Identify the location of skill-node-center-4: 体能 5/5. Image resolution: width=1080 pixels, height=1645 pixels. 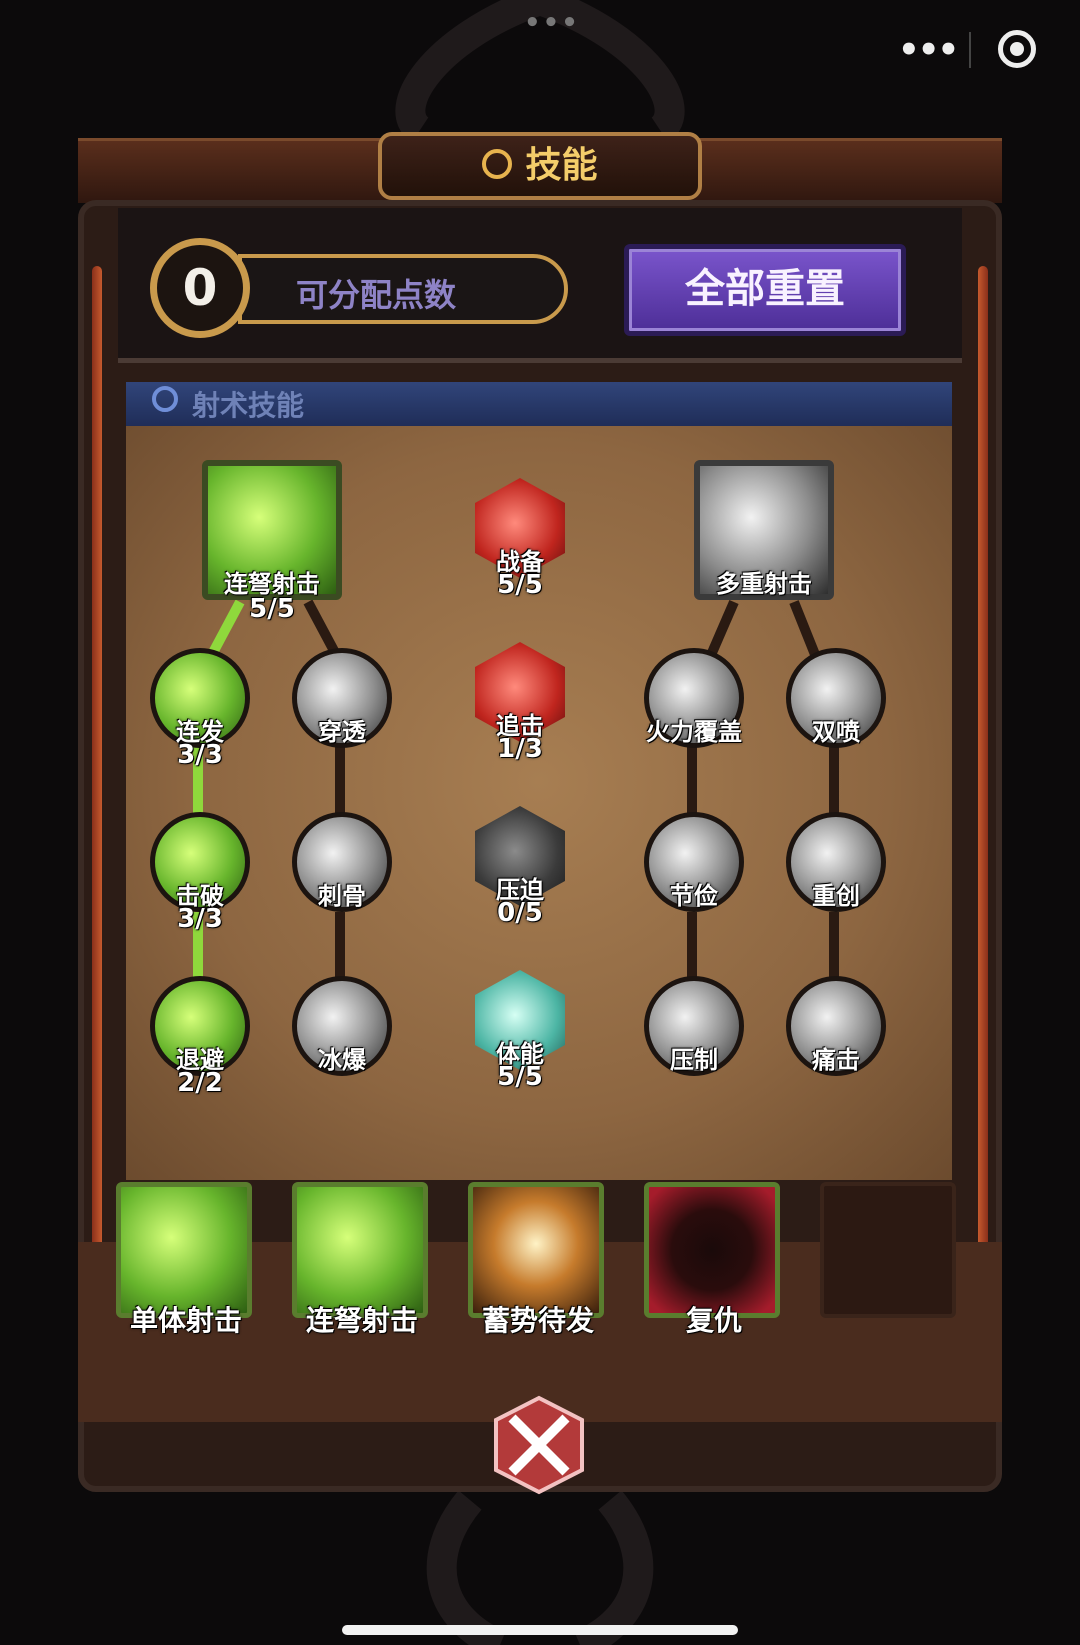
(520, 1031).